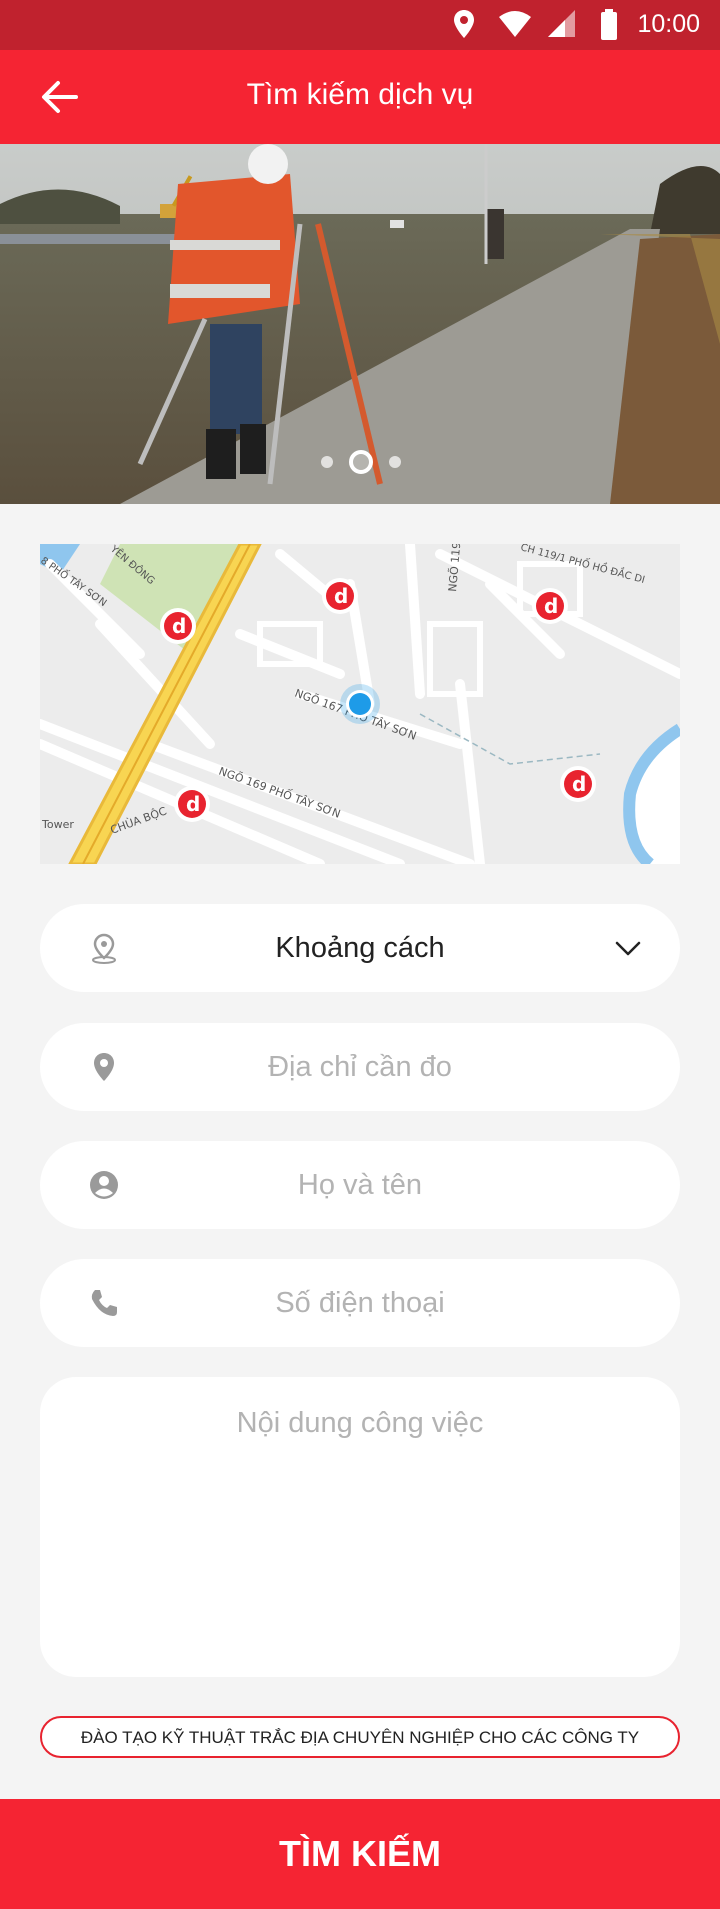  I want to click on battery-icon, so click(609, 24).